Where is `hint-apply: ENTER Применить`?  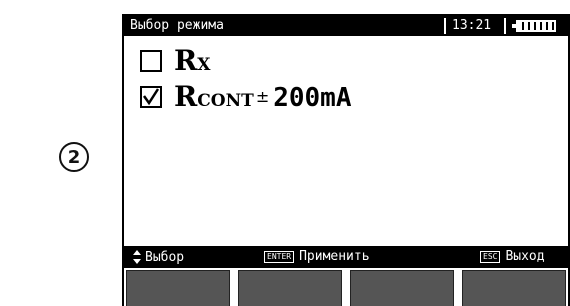
hint-apply: ENTER Применить is located at coordinates (317, 256).